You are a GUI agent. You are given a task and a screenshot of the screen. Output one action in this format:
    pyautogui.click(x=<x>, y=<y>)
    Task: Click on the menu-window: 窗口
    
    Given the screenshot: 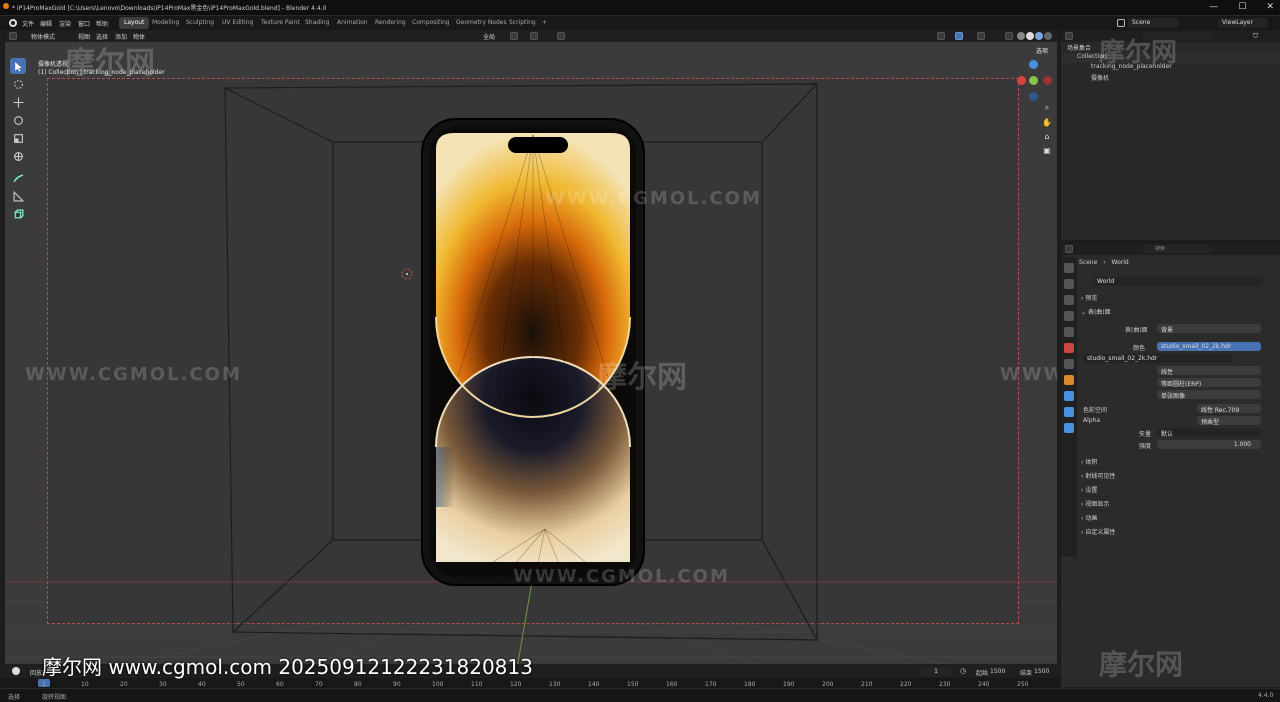 What is the action you would take?
    pyautogui.click(x=84, y=23)
    